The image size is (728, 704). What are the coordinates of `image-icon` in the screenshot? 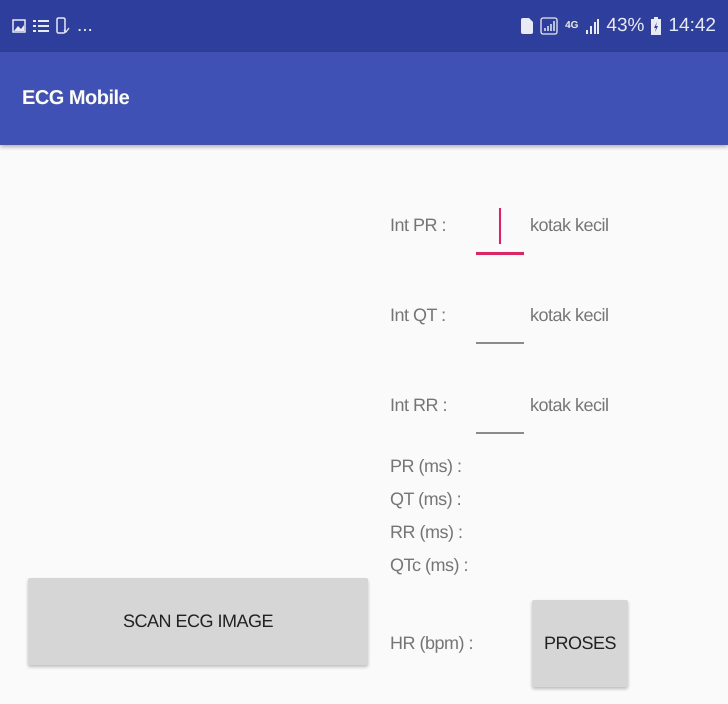 It's located at (19, 26).